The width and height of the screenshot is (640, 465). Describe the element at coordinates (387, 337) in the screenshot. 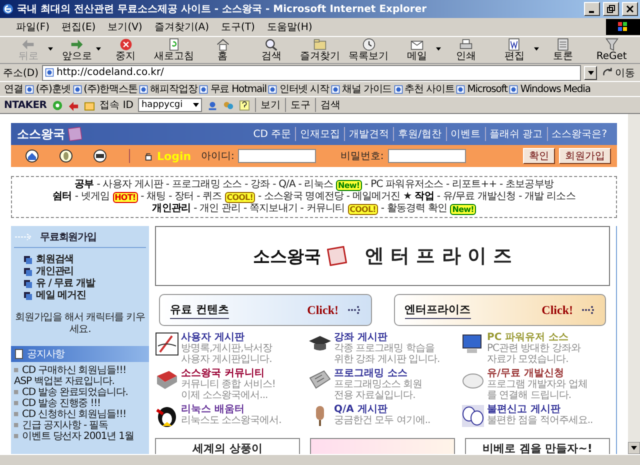

I see `service-link: 강좌 게시판` at that location.